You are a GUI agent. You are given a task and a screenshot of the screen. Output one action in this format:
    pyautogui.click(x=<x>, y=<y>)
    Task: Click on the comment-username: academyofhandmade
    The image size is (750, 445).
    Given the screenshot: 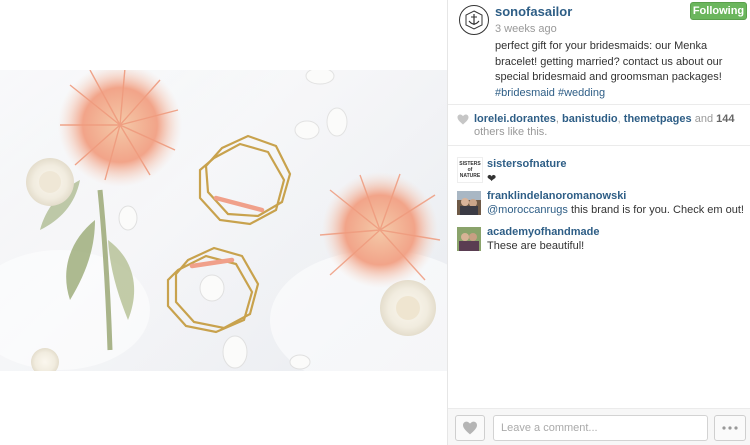 What is the action you would take?
    pyautogui.click(x=543, y=232)
    